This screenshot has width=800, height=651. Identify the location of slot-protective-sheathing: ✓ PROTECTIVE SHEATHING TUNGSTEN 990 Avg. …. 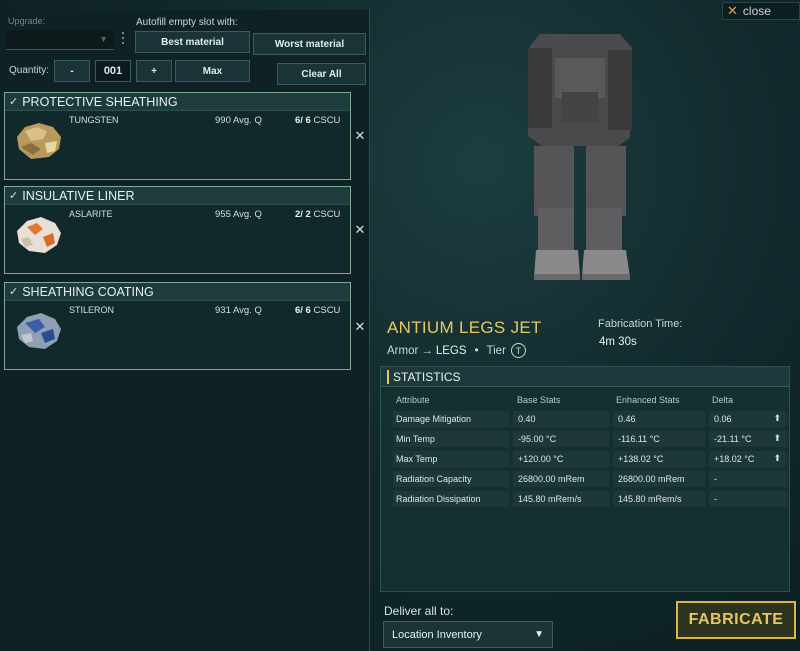
(177, 136).